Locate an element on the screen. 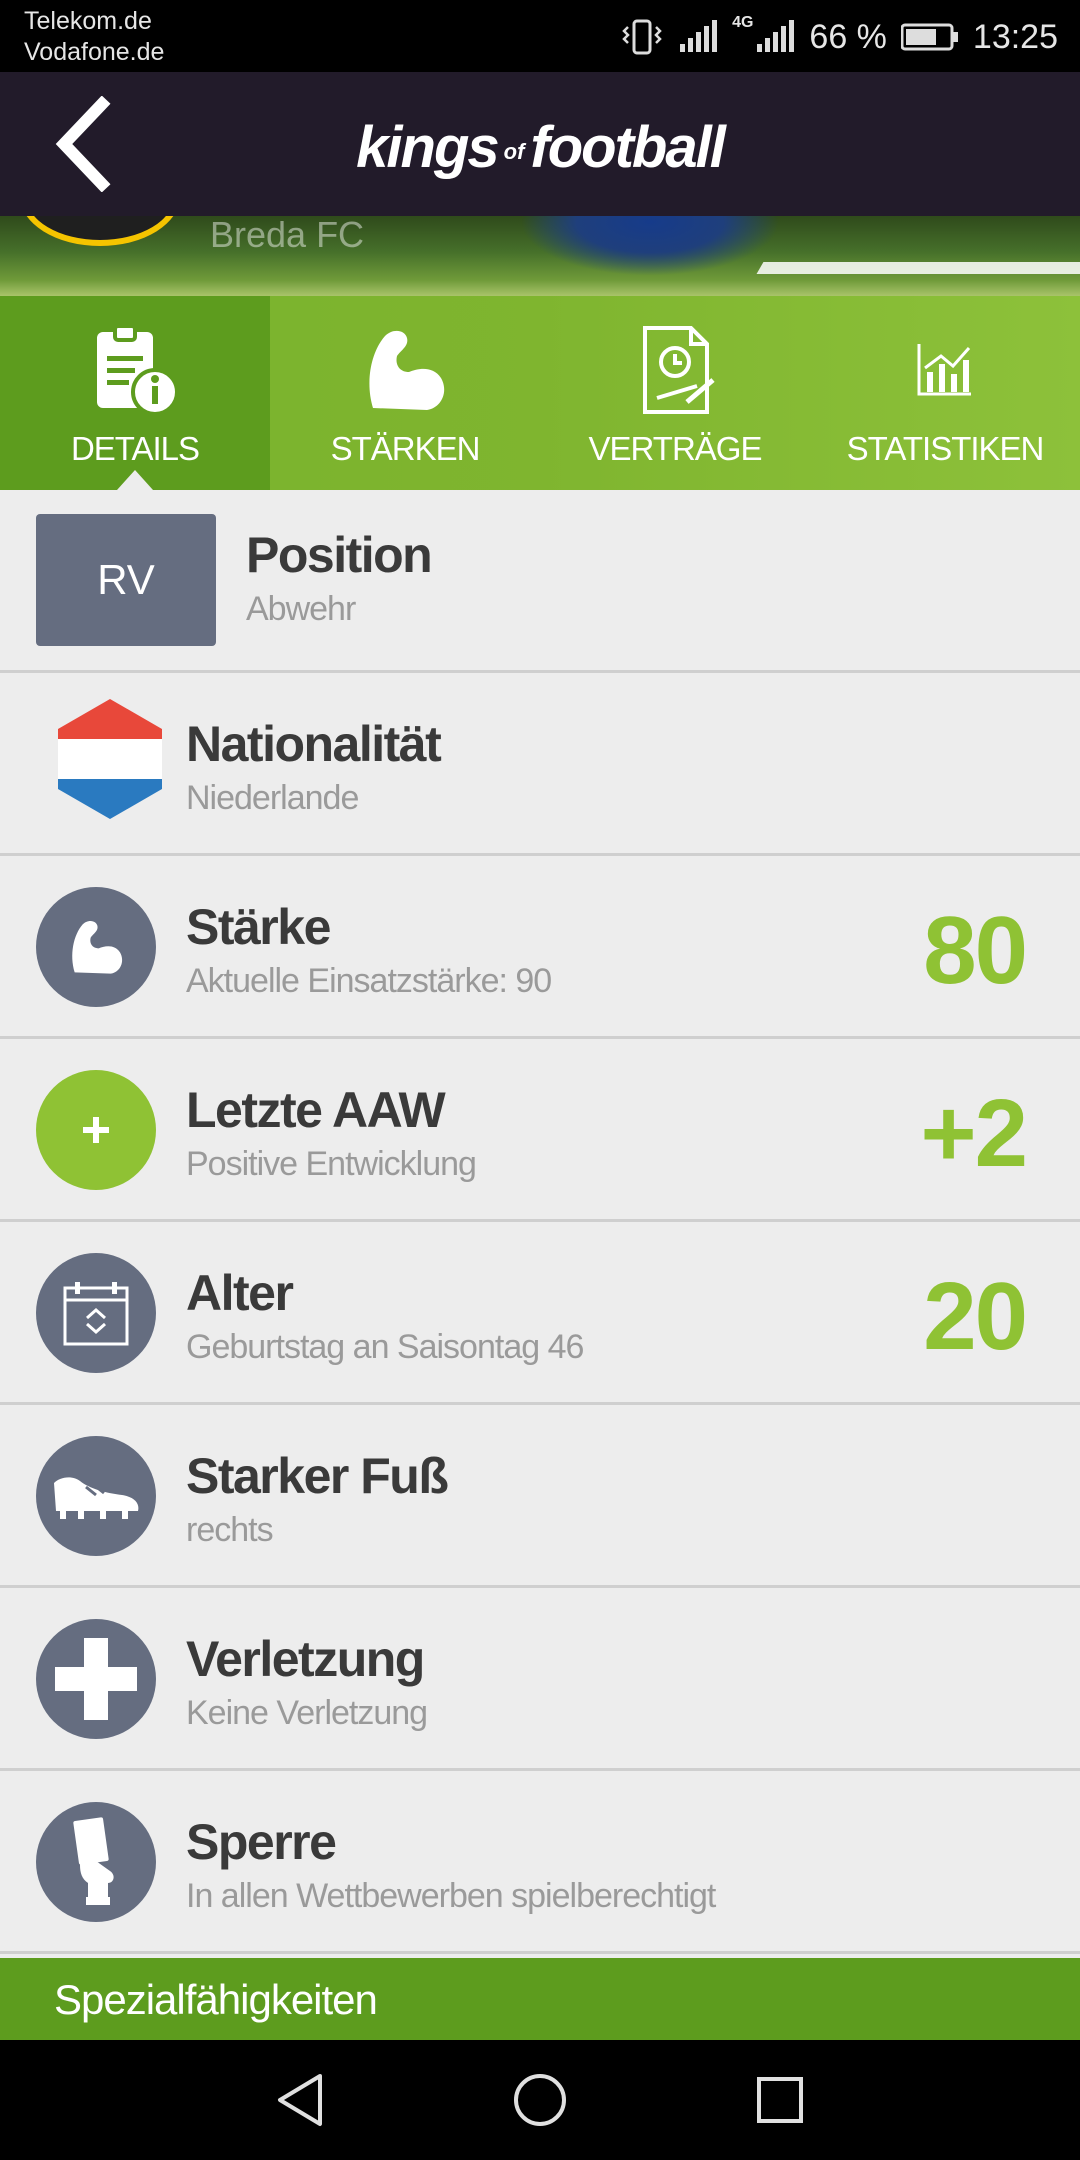  app-logo: kings of football is located at coordinates (540, 147).